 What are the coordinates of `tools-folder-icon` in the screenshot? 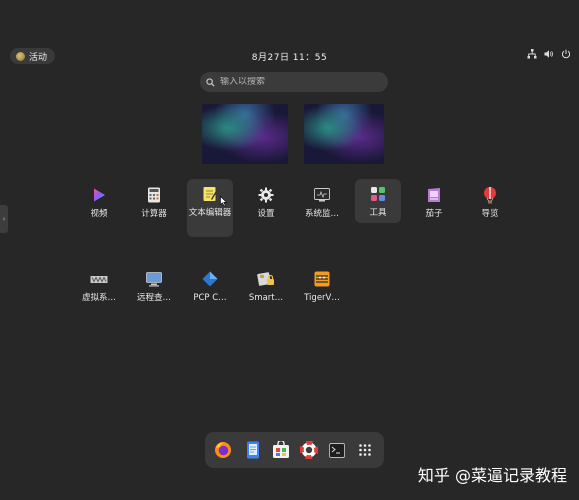 It's located at (378, 194).